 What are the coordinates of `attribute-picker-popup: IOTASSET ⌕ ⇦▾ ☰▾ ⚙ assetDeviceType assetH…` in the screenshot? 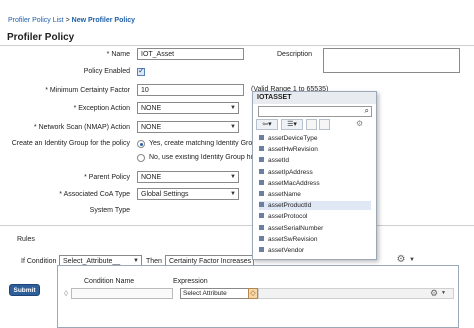 It's located at (314, 175).